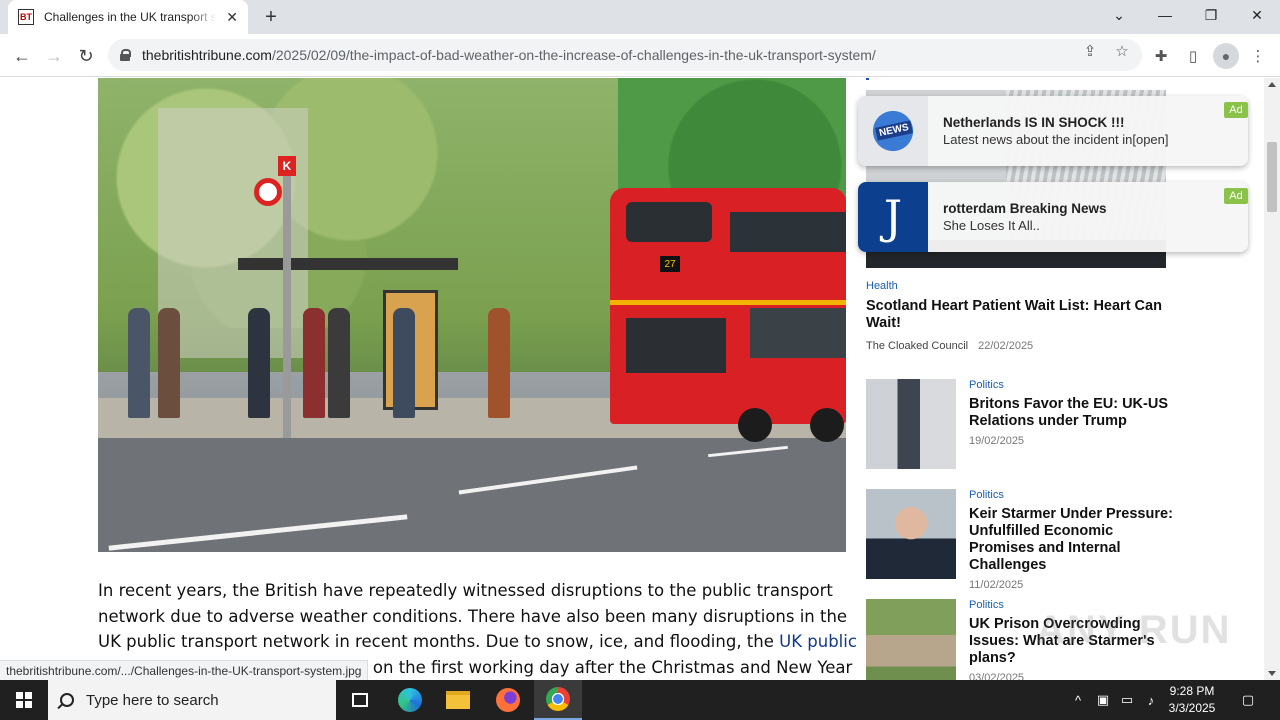 This screenshot has height=720, width=1280. What do you see at coordinates (1165, 15) in the screenshot?
I see `minimize-button: —` at bounding box center [1165, 15].